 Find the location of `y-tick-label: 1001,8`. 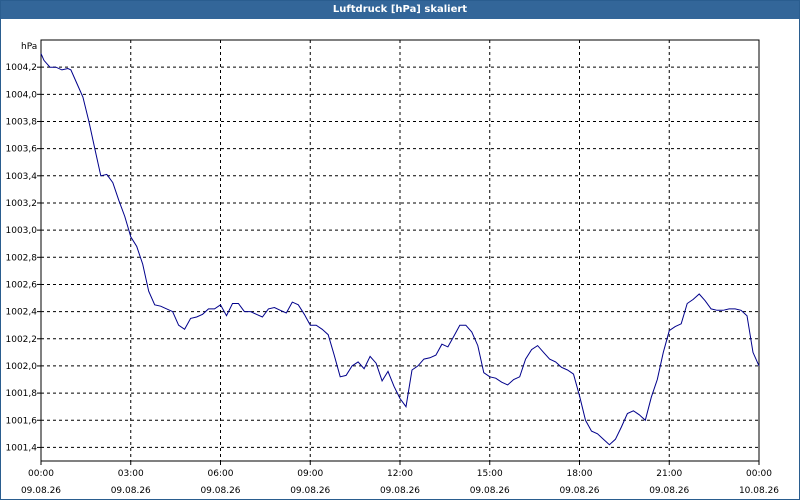

y-tick-label: 1001,8 is located at coordinates (22, 394).